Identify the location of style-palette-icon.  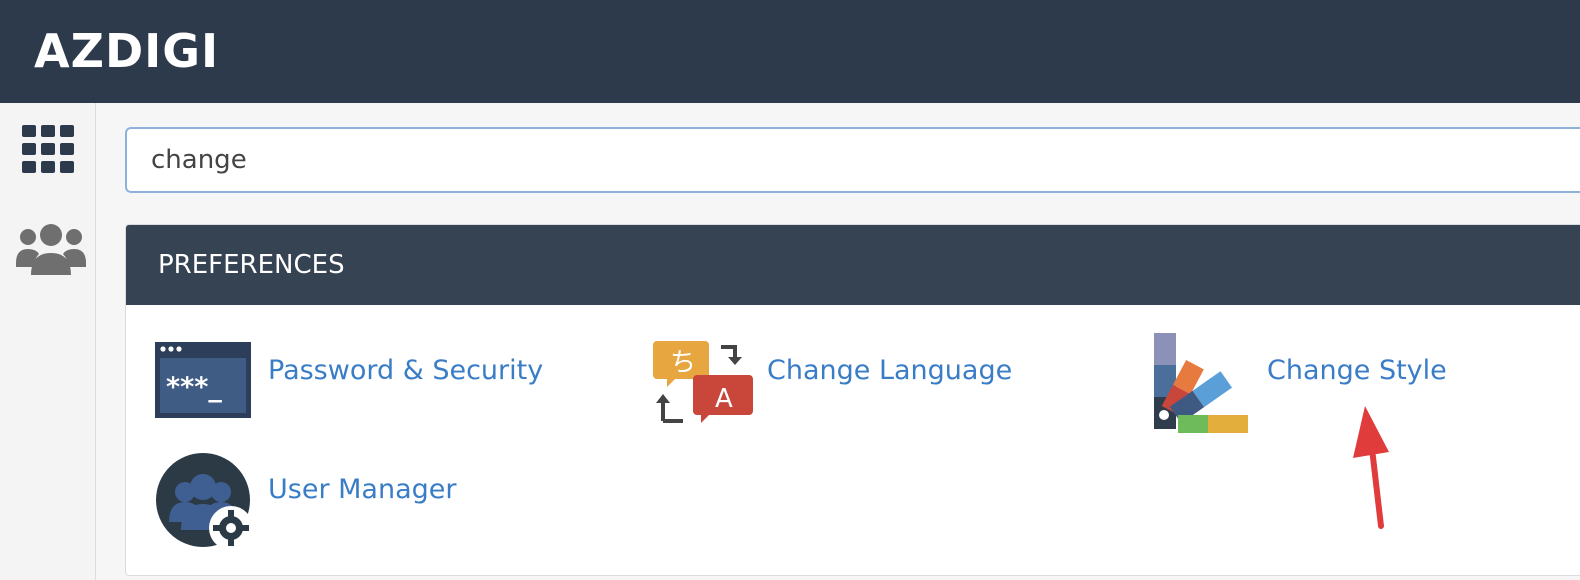
(1204, 385).